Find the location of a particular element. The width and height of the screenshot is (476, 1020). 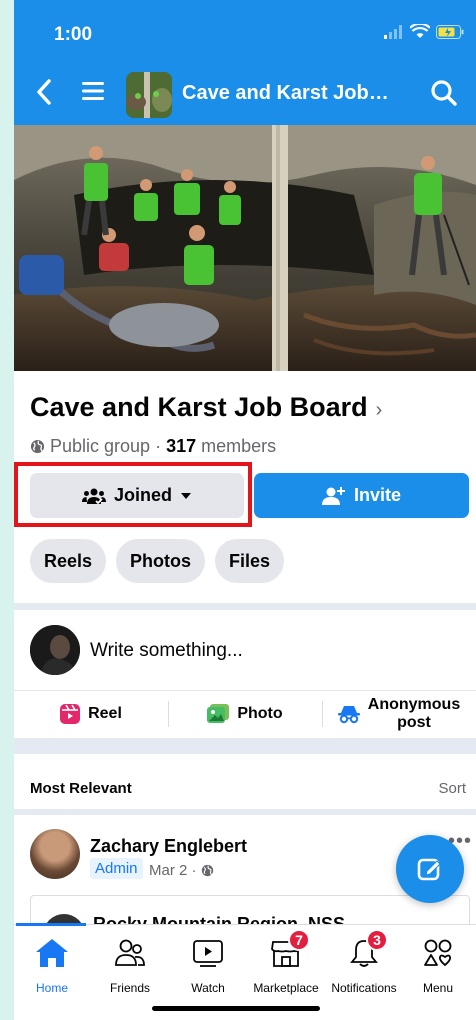

members-label: members is located at coordinates (239, 446).